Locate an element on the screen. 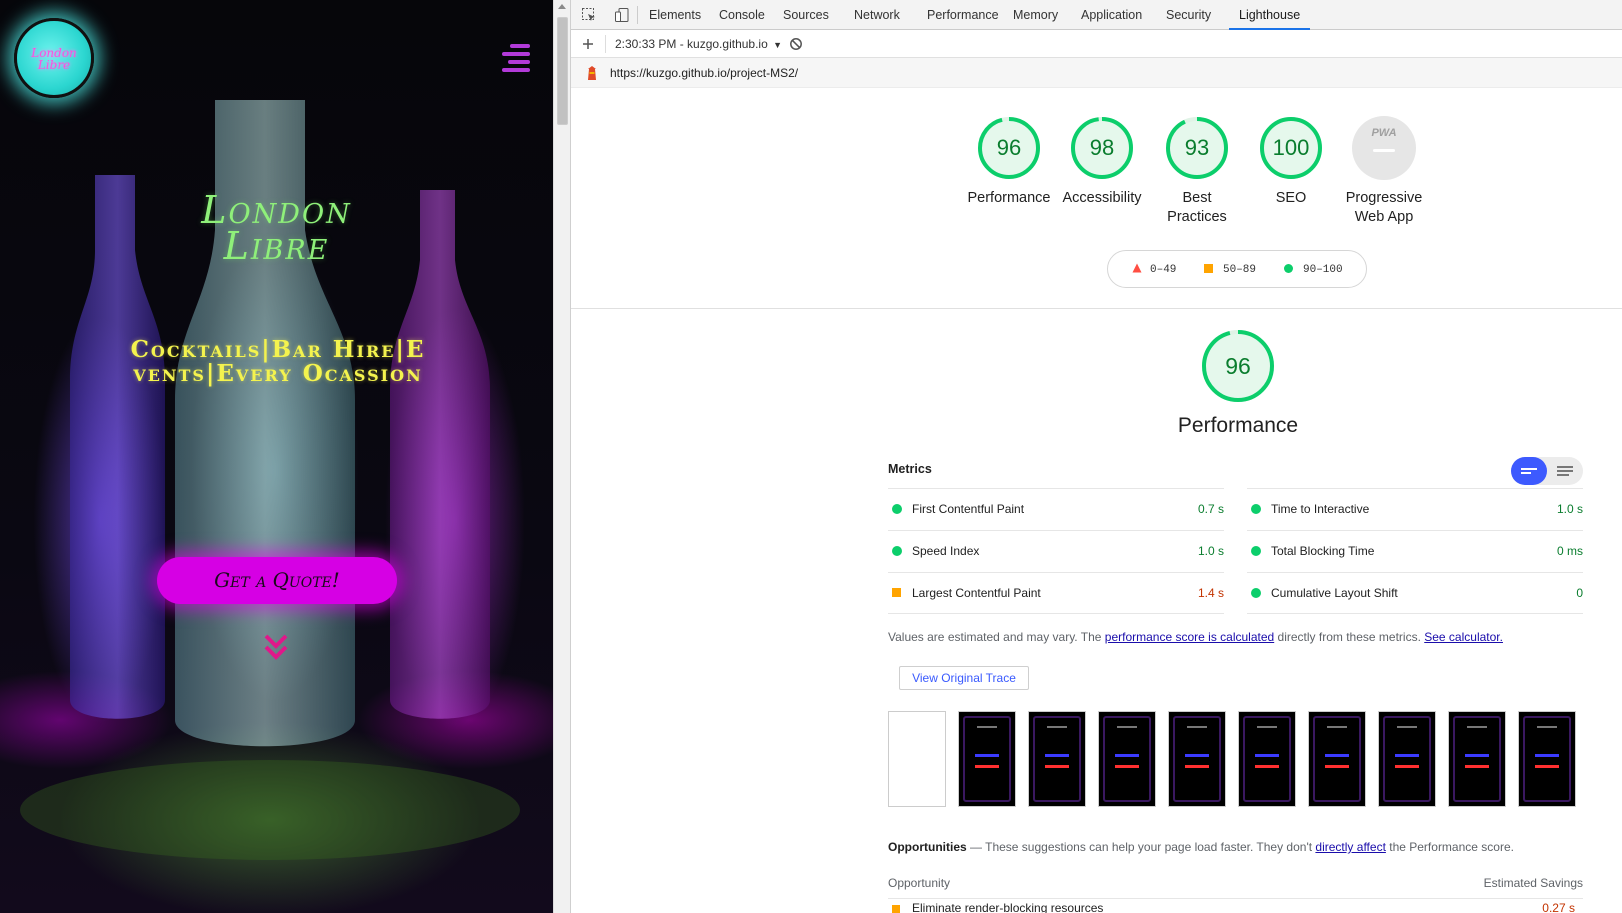 Image resolution: width=1622 pixels, height=913 pixels. score-pwa: PWA Progressive Web App is located at coordinates (1384, 171).